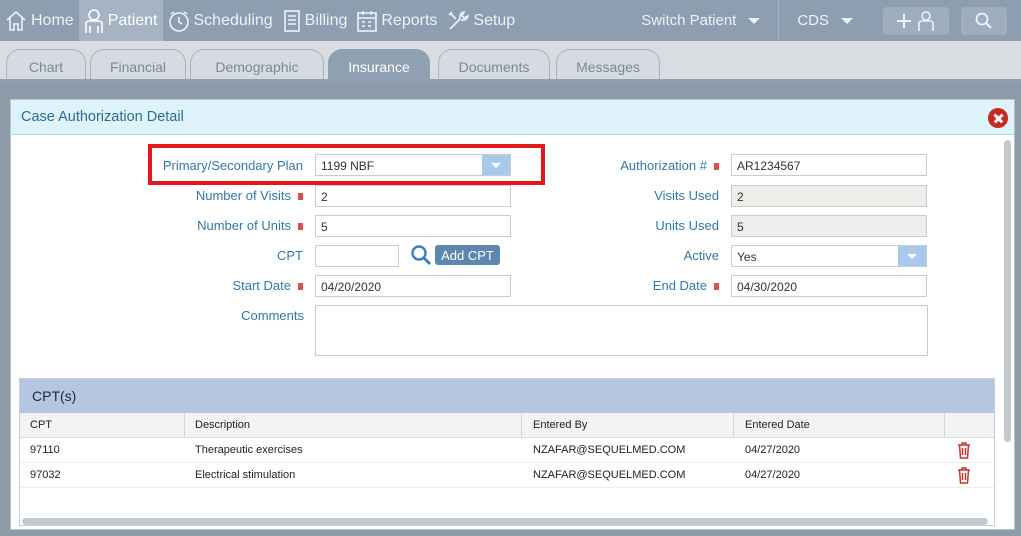 The height and width of the screenshot is (536, 1021). I want to click on search-button, so click(984, 20).